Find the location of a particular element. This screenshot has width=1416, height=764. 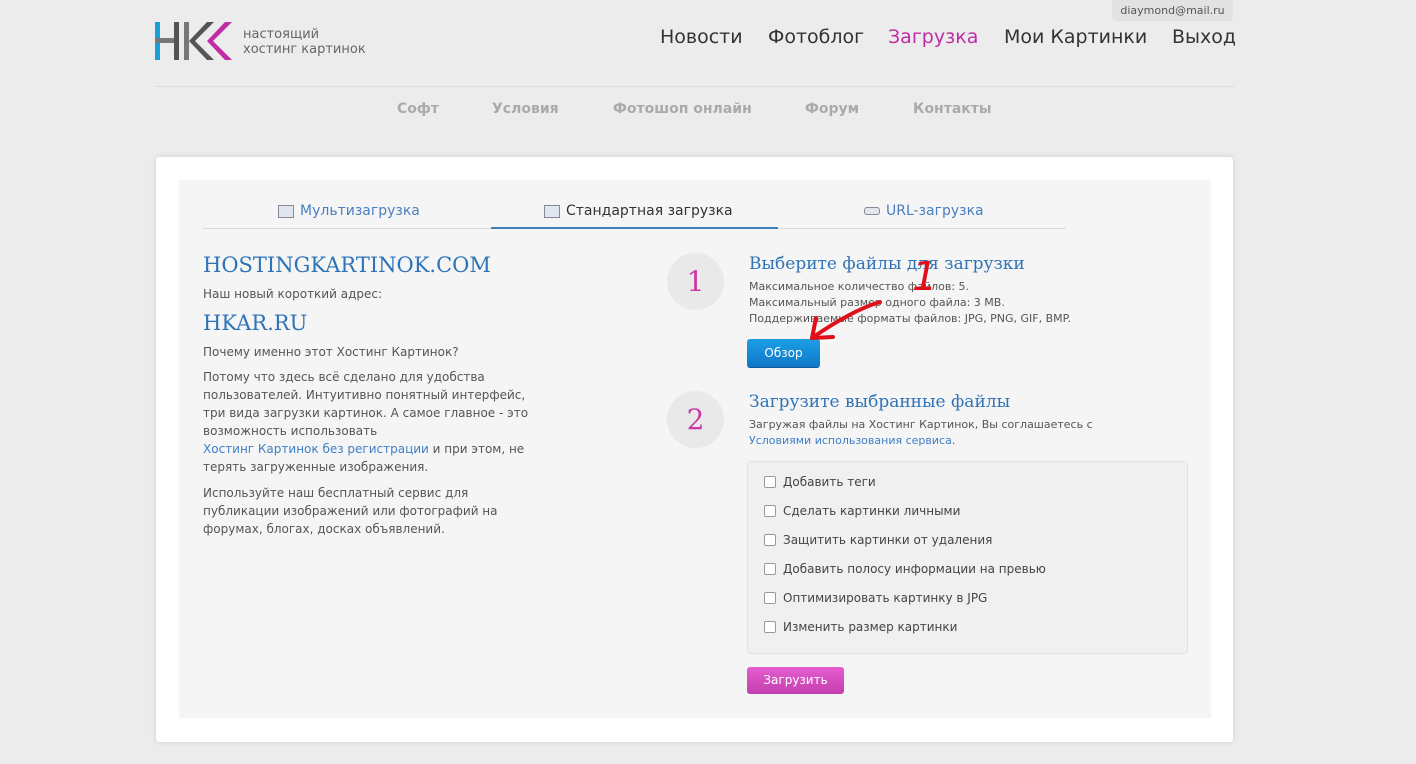

tab-multi-upload: Мультизагрузка is located at coordinates (349, 211).